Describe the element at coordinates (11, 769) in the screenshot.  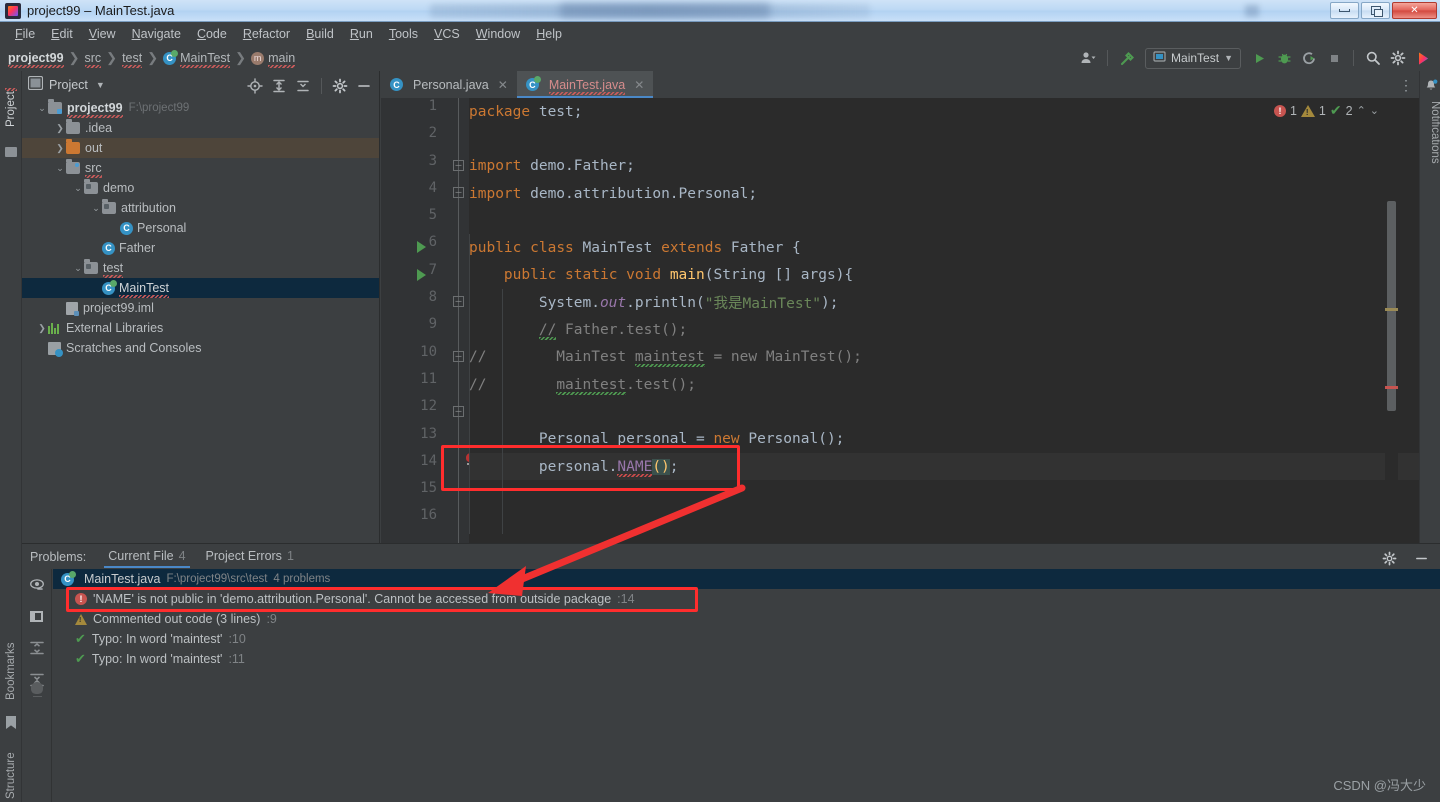
I see `sidebar-tab-structure: Structure` at that location.